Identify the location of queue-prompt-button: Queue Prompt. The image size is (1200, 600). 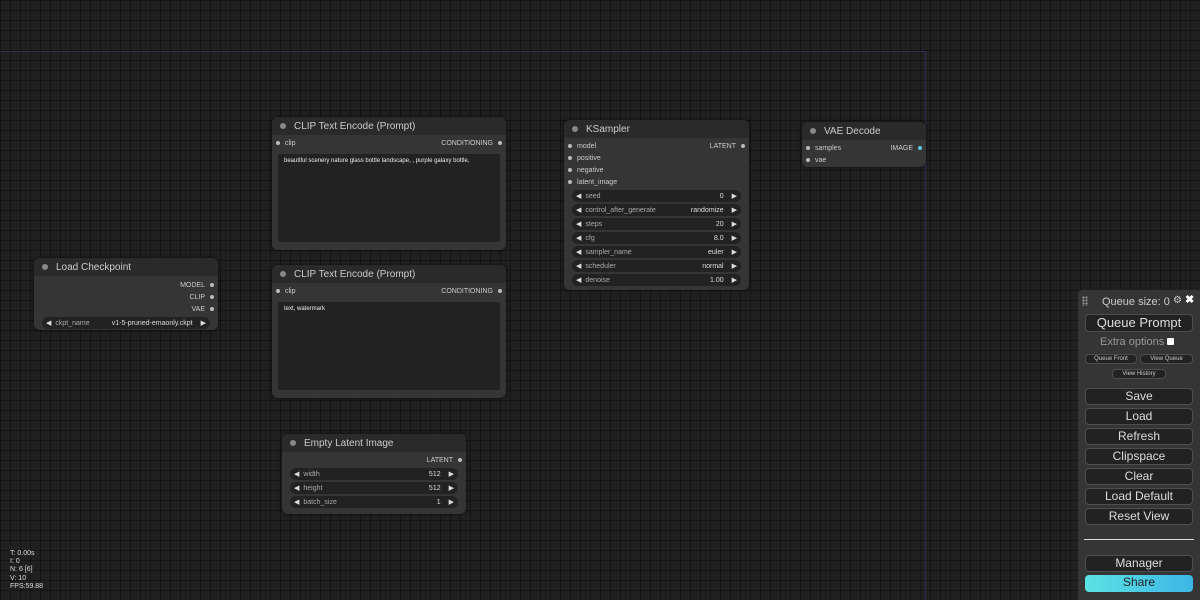
(1139, 323).